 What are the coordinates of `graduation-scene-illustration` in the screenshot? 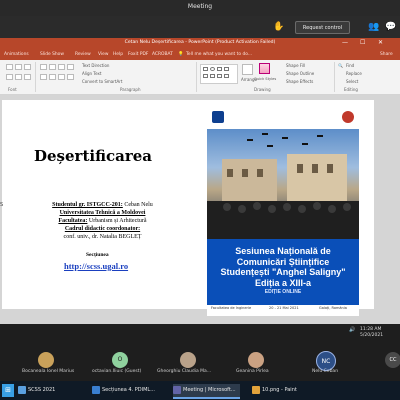 It's located at (283, 186).